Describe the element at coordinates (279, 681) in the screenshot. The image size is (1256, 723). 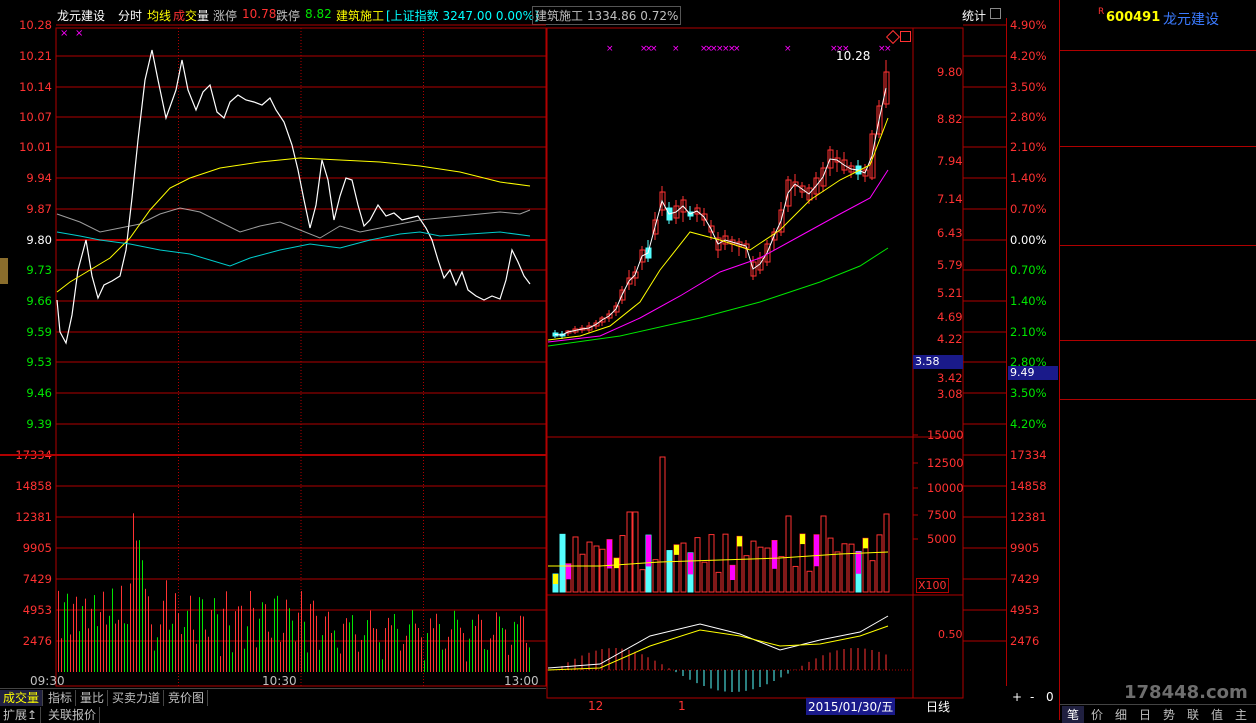
I see `time-label-1030: 10:30` at that location.